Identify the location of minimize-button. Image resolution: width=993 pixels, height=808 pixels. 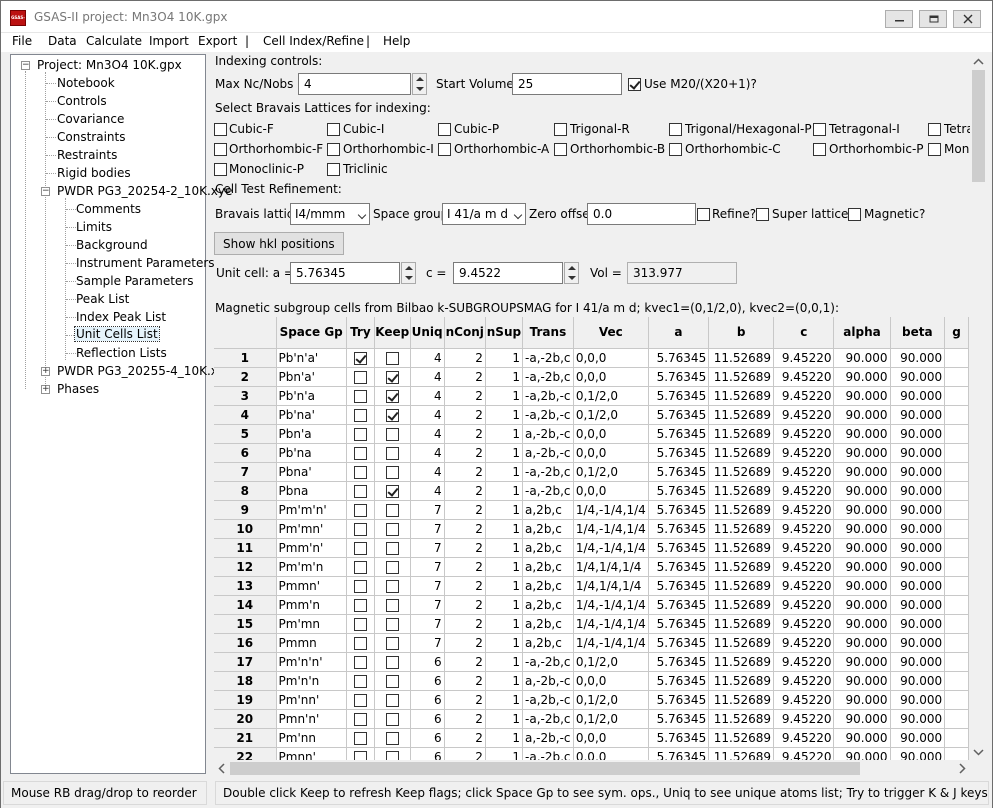
(899, 19).